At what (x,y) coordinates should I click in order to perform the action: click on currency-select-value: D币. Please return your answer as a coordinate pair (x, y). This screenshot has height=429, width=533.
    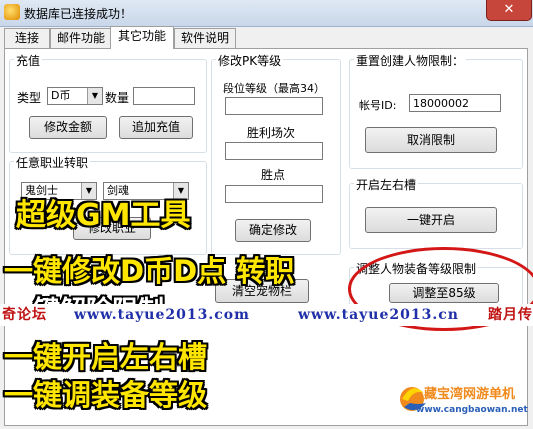
    Looking at the image, I should click on (61, 95).